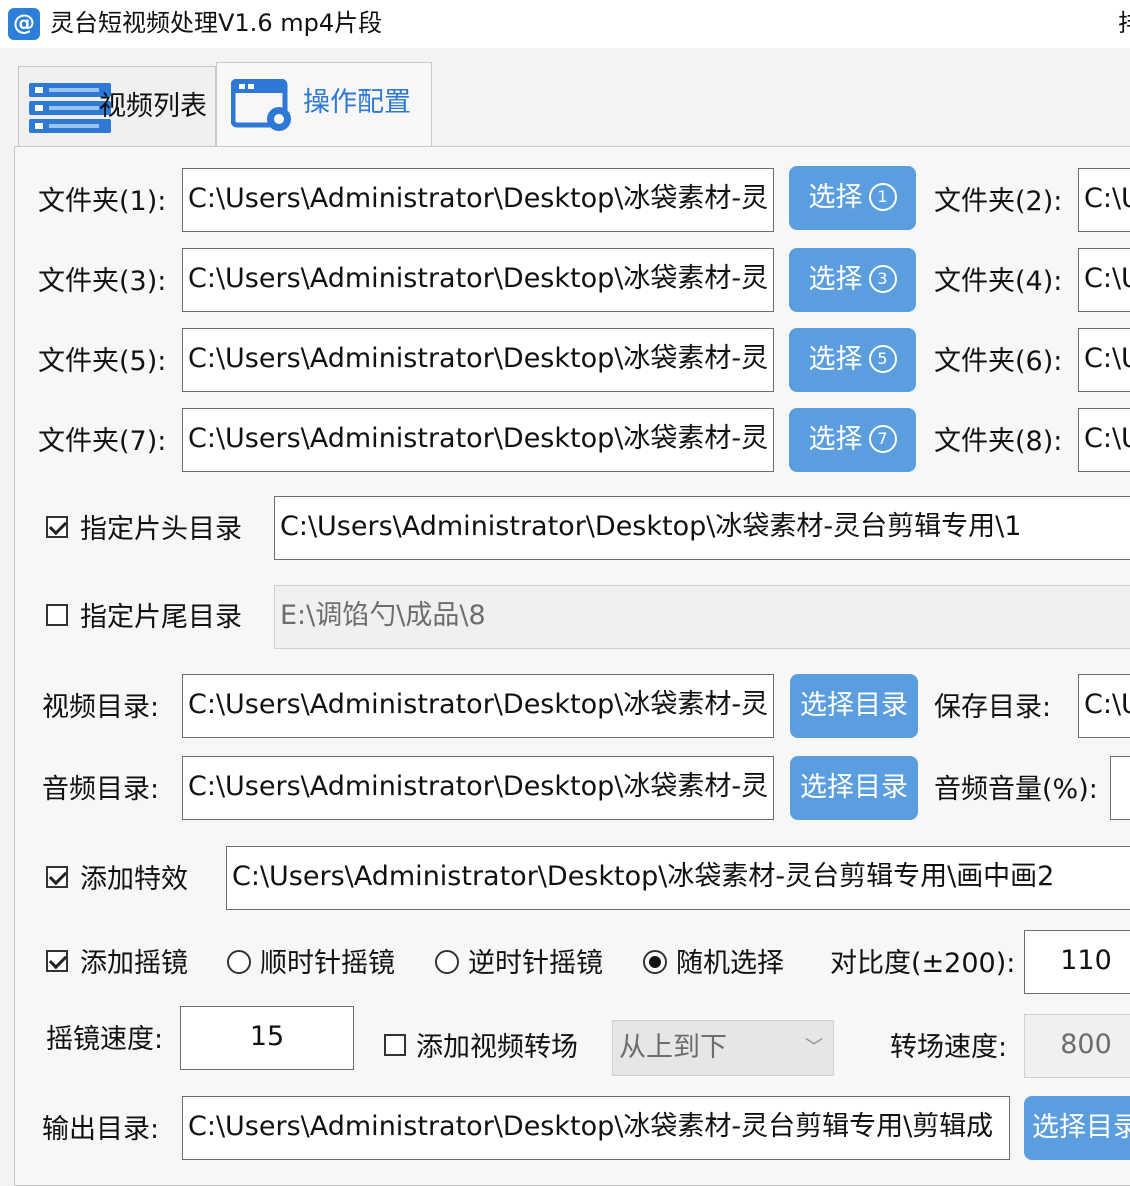 The height and width of the screenshot is (1186, 1130). I want to click on folder-1-input: C:\Users\Administrator\Desktop\冰袋素材-灵, so click(478, 200).